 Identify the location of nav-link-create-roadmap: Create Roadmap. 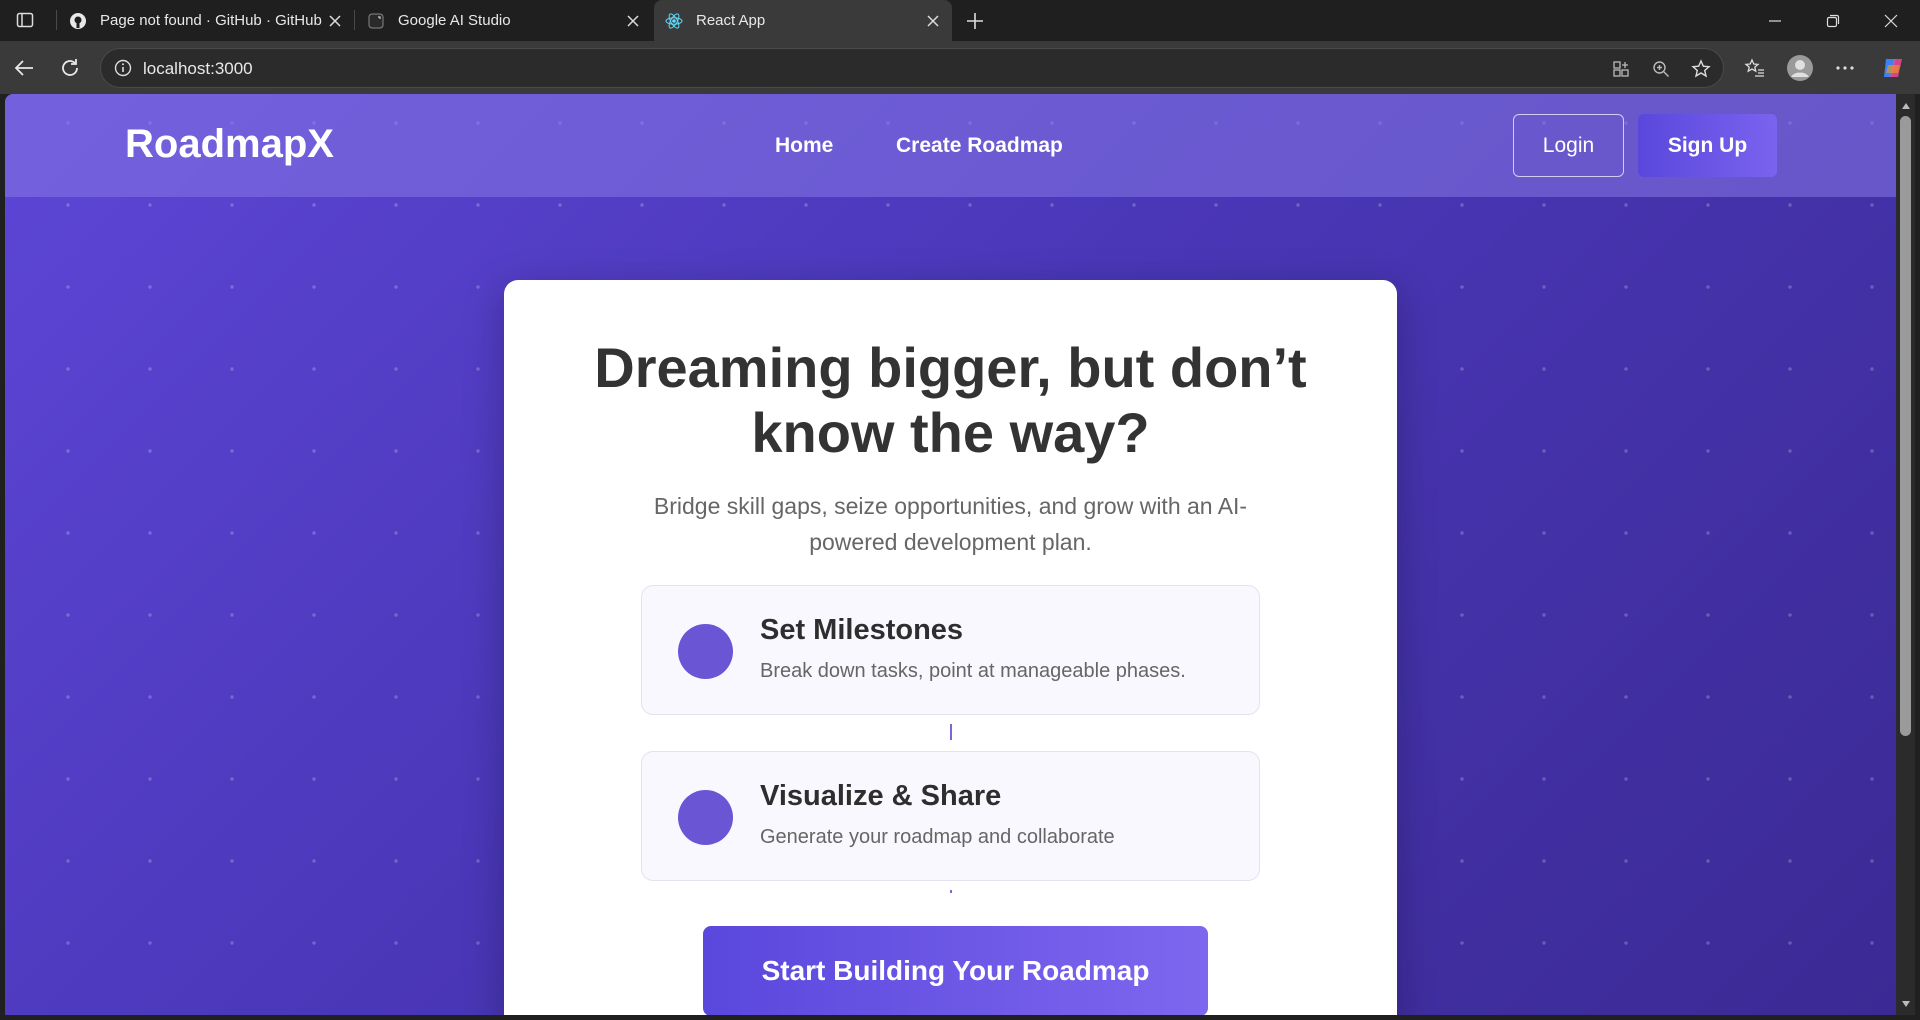
(979, 146).